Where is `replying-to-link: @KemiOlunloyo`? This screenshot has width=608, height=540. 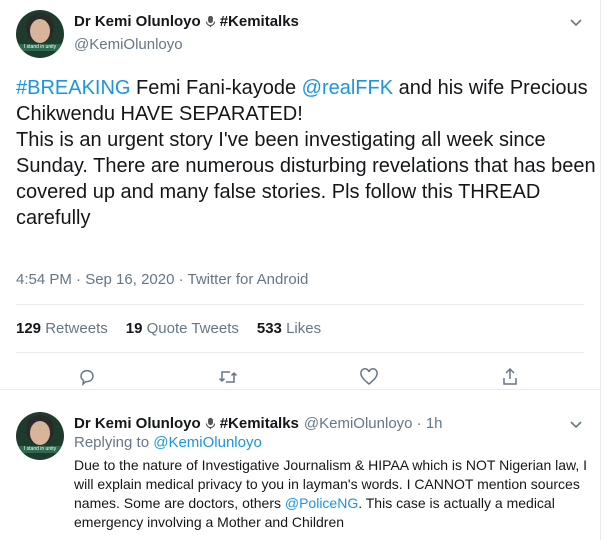 replying-to-link: @KemiOlunloyo is located at coordinates (207, 442).